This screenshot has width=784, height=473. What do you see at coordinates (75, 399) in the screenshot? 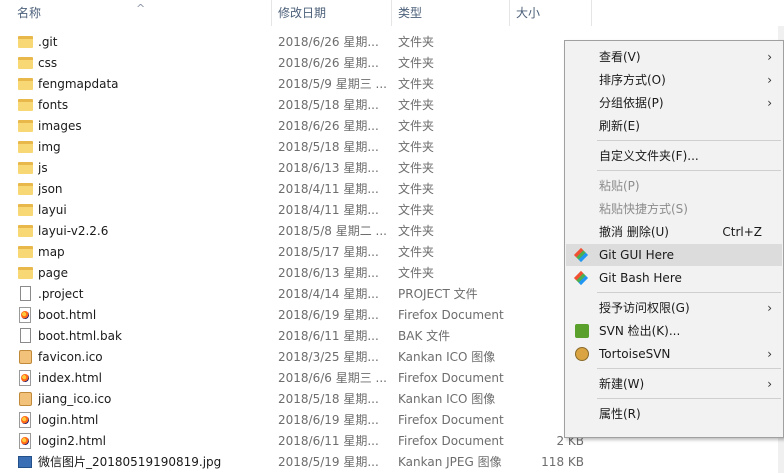
I see `file-name: jiang_ico.ico` at bounding box center [75, 399].